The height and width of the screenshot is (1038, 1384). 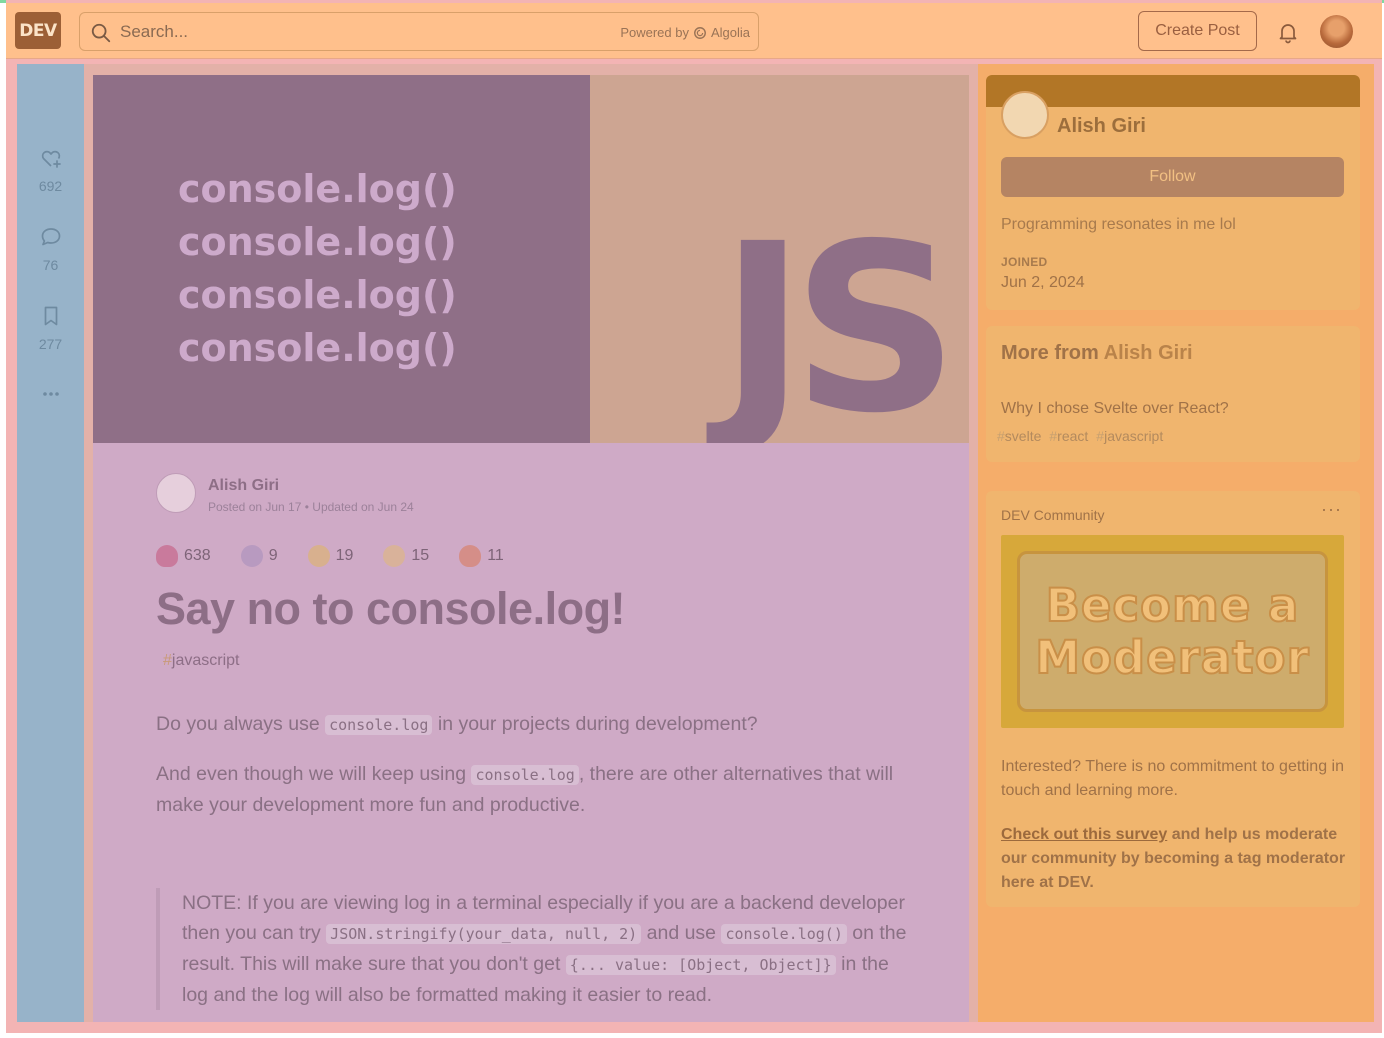 I want to click on more-from-prefix: More from, so click(x=1050, y=353).